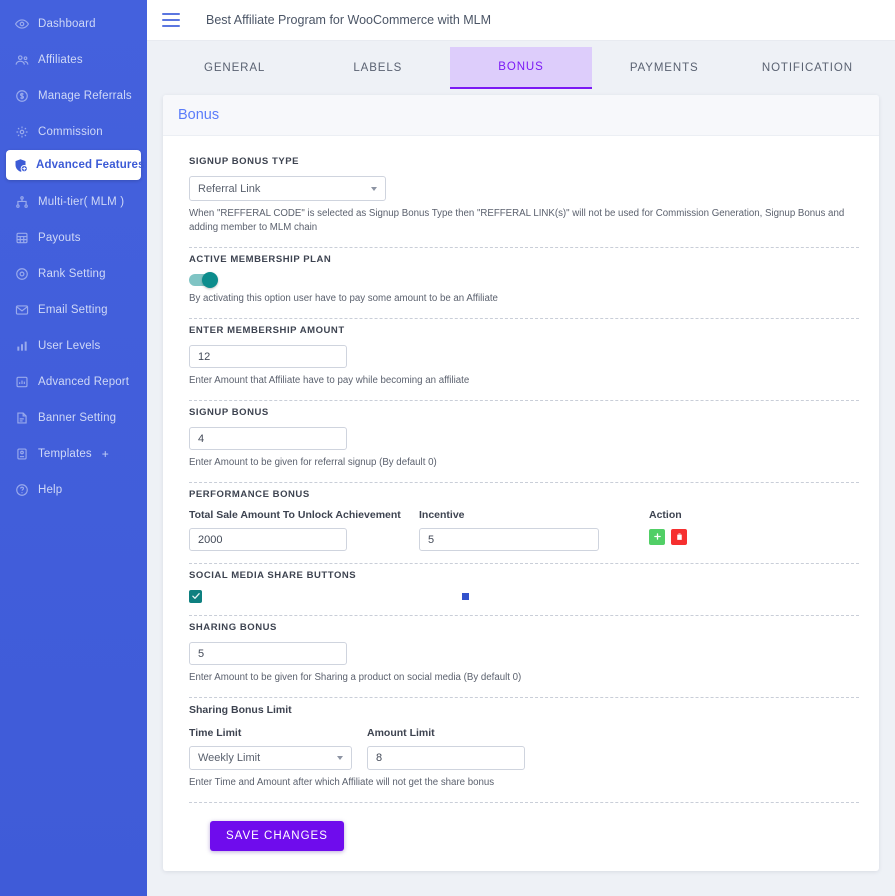 The image size is (895, 896). I want to click on performance-bonus-label: PERFORMANCE BONUS, so click(249, 495).